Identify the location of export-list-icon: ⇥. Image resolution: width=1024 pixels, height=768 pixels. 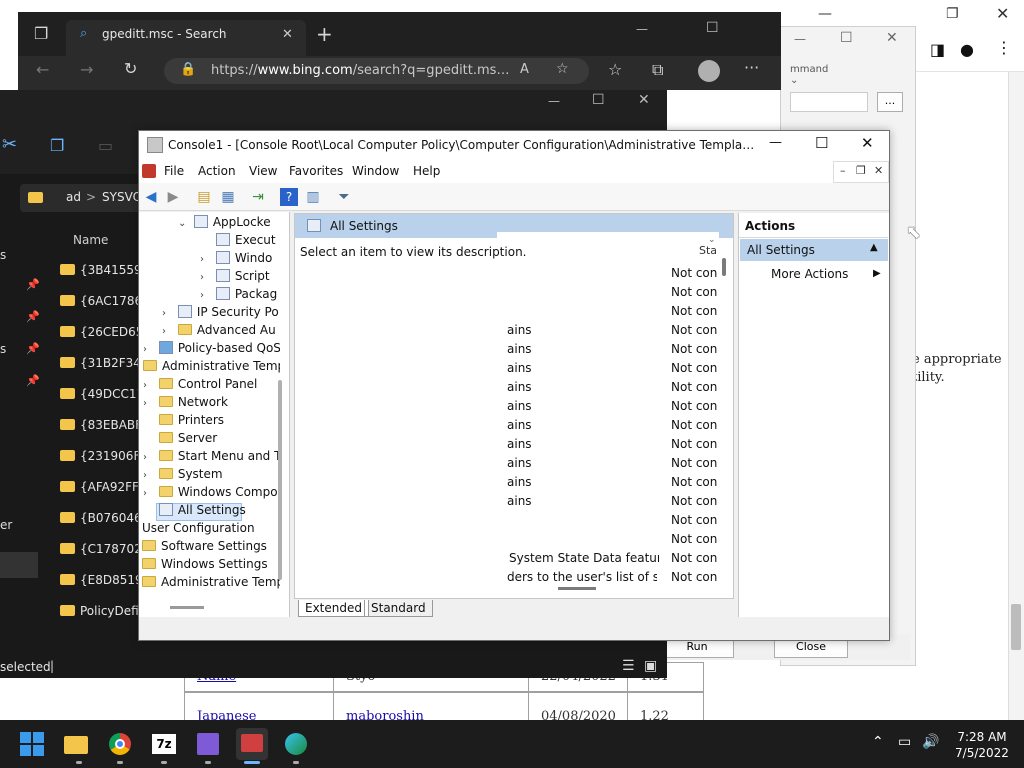
(258, 197).